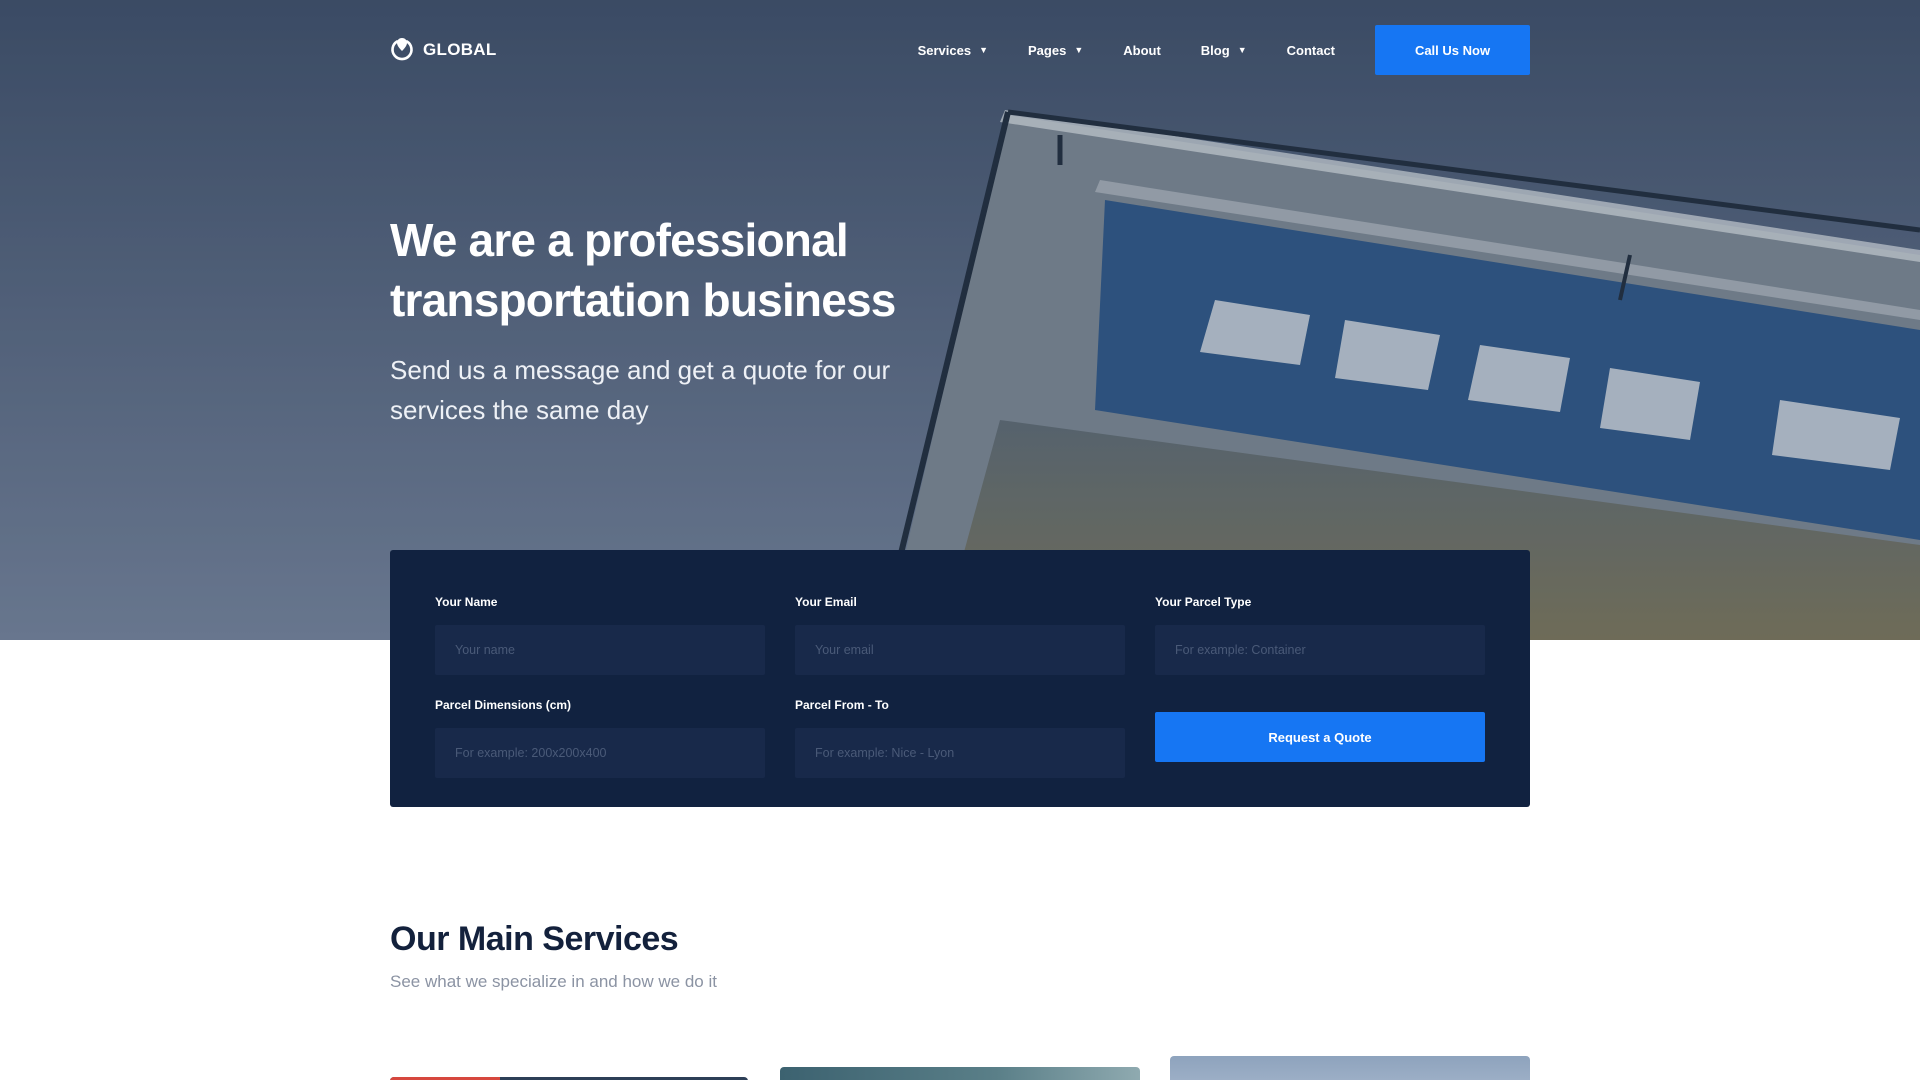 The width and height of the screenshot is (1920, 1080). I want to click on parcel-dimensions-field: Parcel Dimensions (cm), so click(600, 738).